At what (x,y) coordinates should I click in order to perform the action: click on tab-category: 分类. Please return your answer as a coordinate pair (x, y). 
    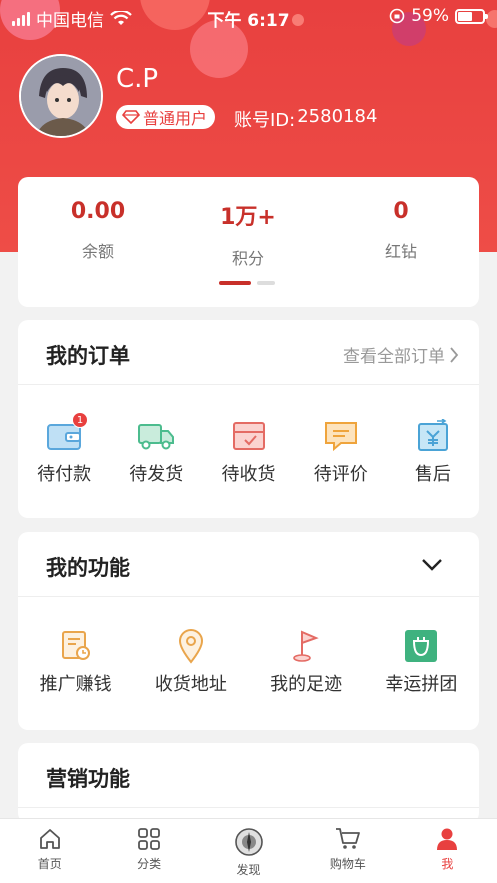
    Looking at the image, I should click on (148, 851).